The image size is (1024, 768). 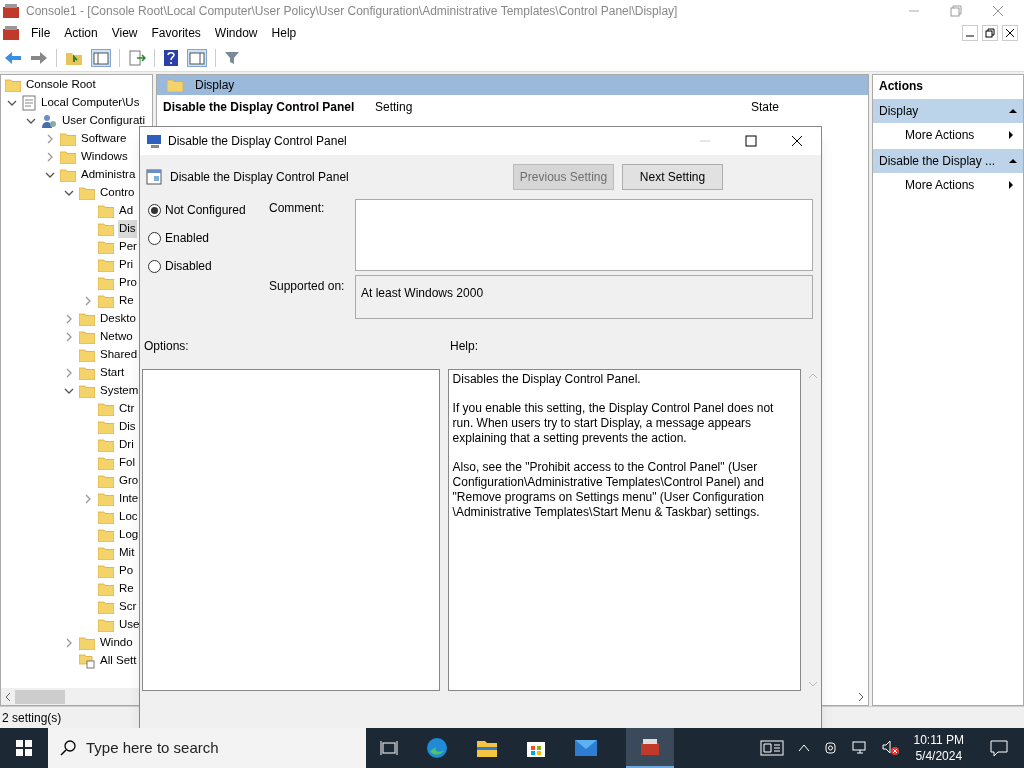 What do you see at coordinates (389, 748) in the screenshot?
I see `task-view-icon` at bounding box center [389, 748].